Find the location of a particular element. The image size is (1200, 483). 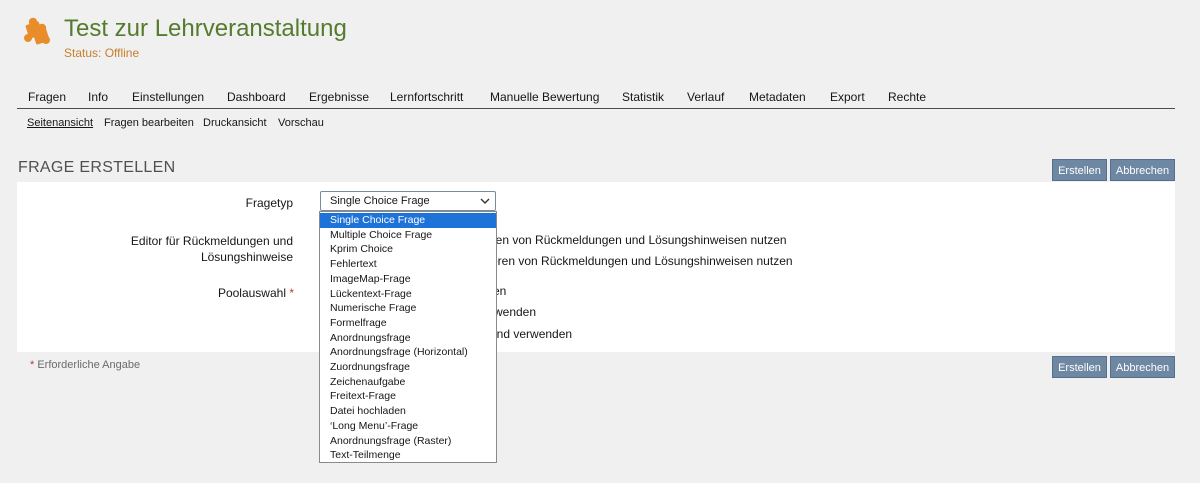

option-single-choice: Single Choice Frage is located at coordinates (408, 220).